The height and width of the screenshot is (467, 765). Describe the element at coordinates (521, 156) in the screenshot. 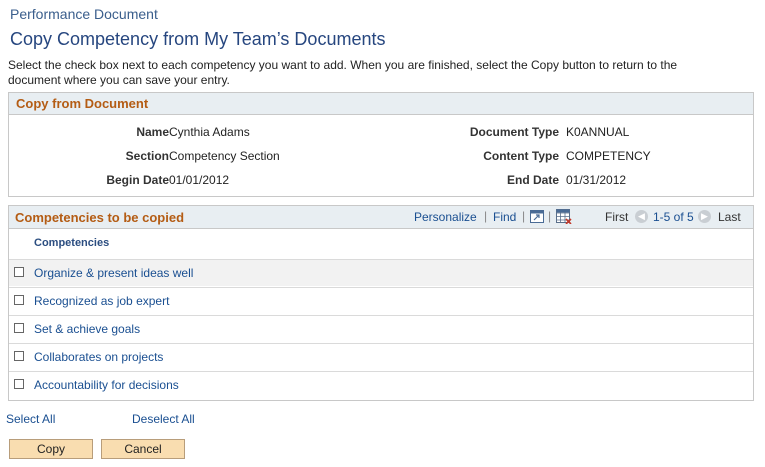

I see `content-type-label: Content Type` at that location.